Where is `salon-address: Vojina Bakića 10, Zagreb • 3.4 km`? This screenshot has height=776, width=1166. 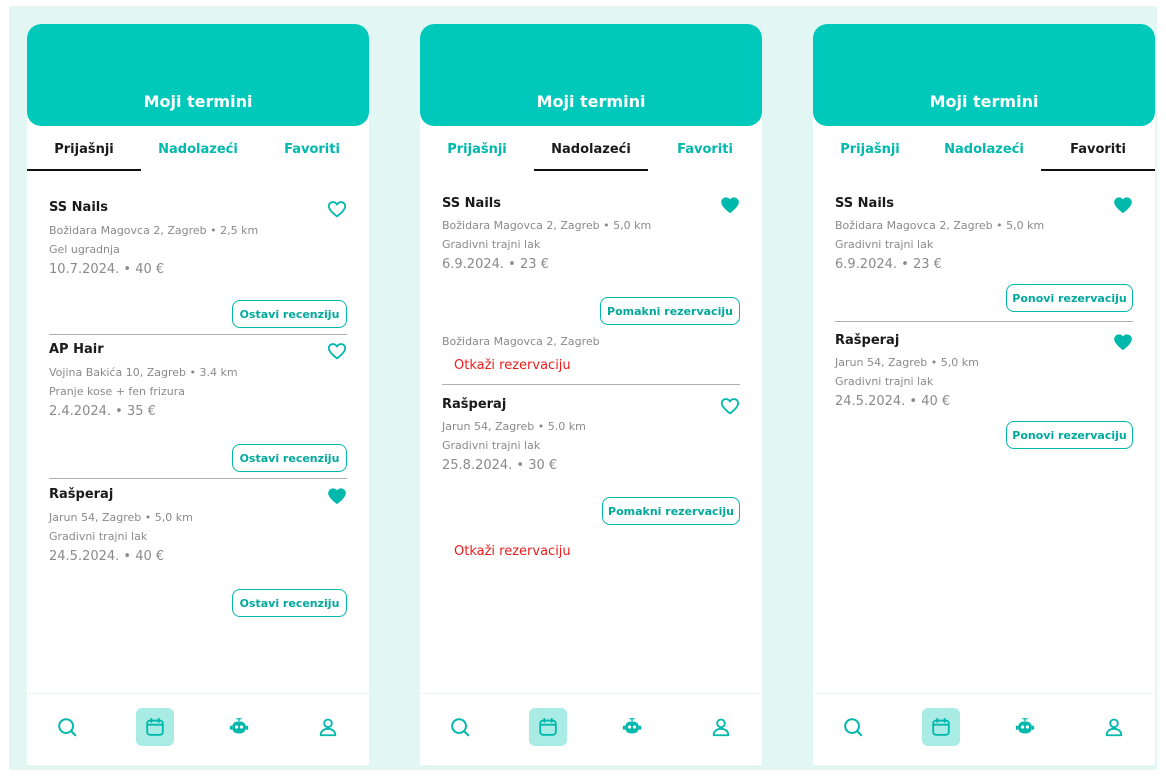 salon-address: Vojina Bakića 10, Zagreb • 3.4 km is located at coordinates (143, 372).